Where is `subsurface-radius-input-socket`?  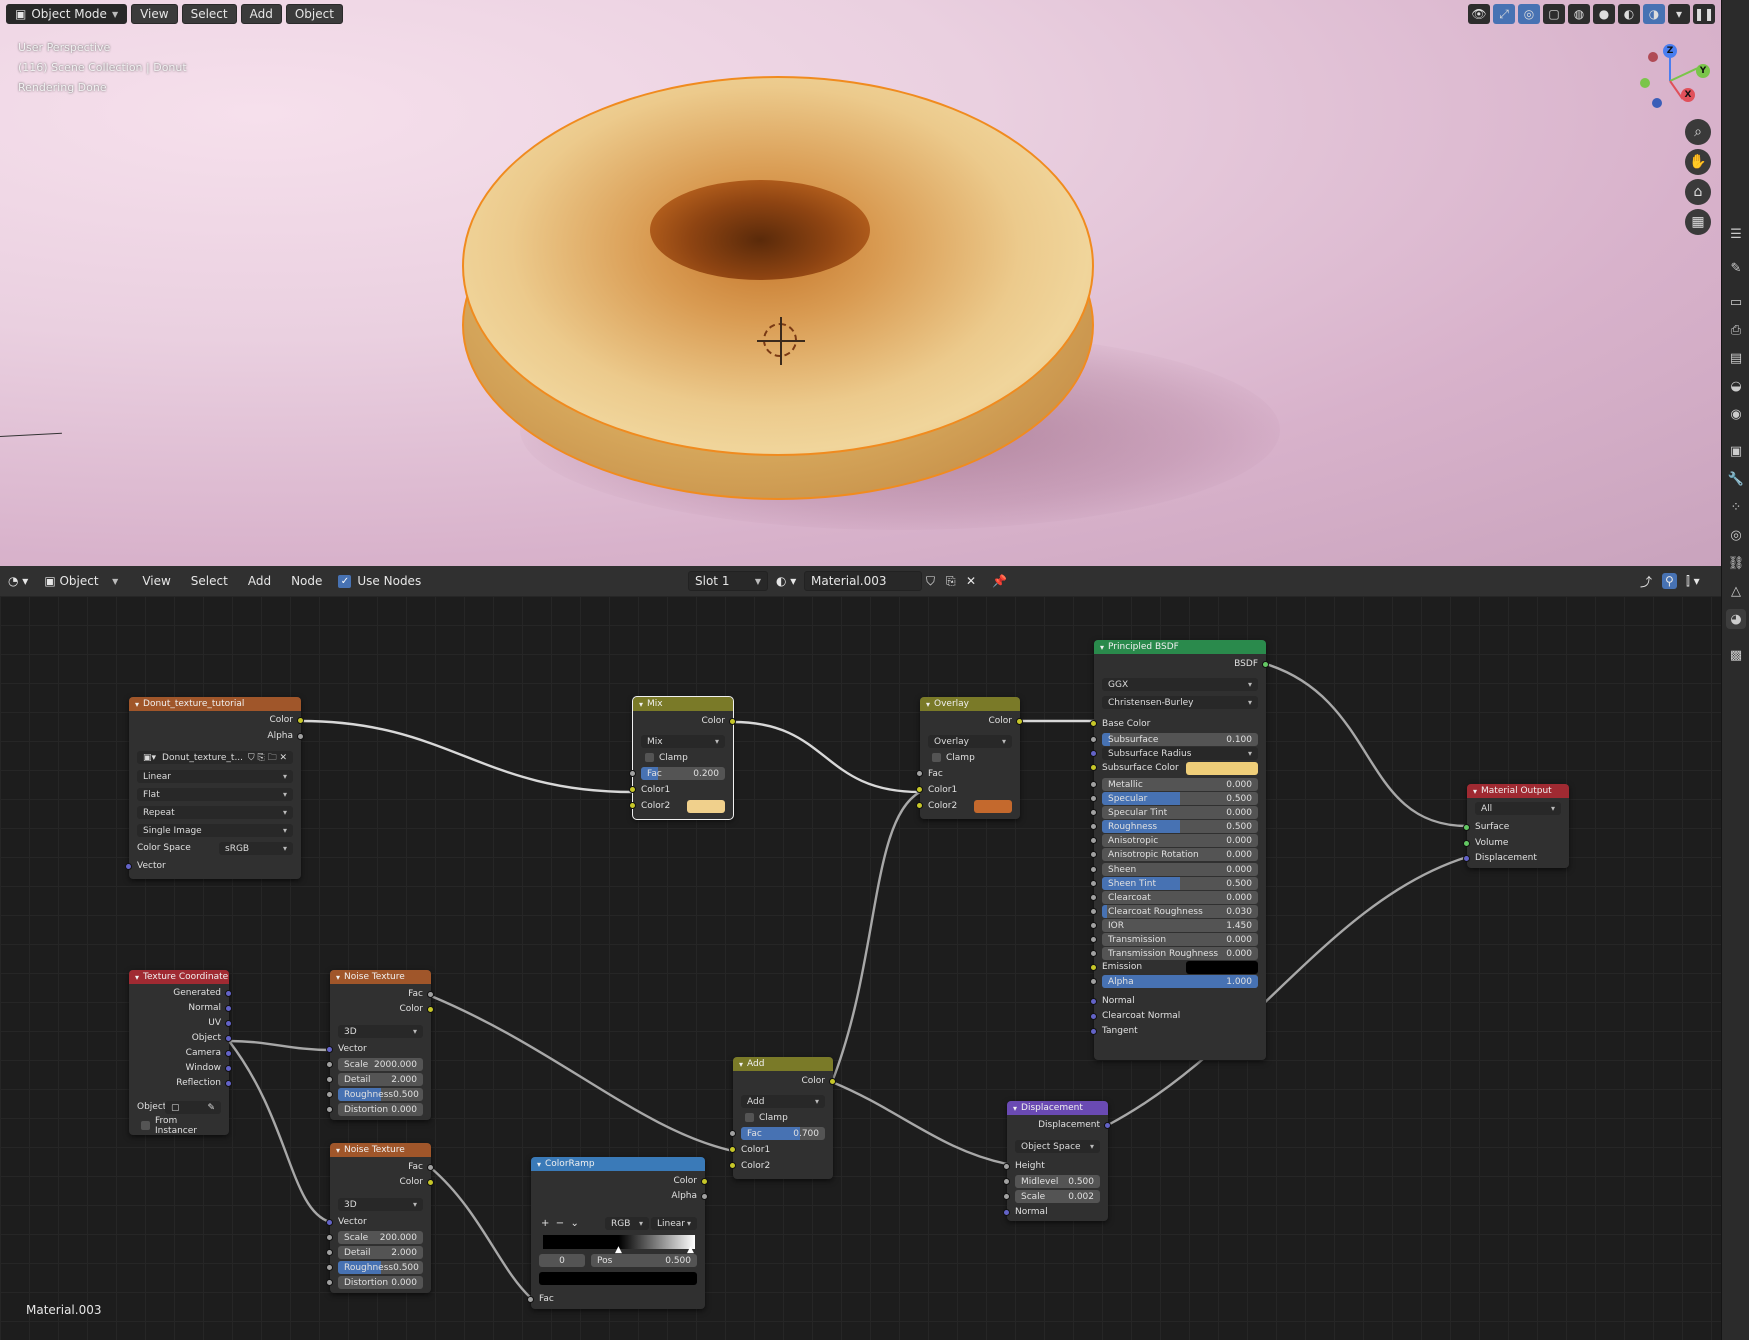
subsurface-radius-input-socket is located at coordinates (1093, 753).